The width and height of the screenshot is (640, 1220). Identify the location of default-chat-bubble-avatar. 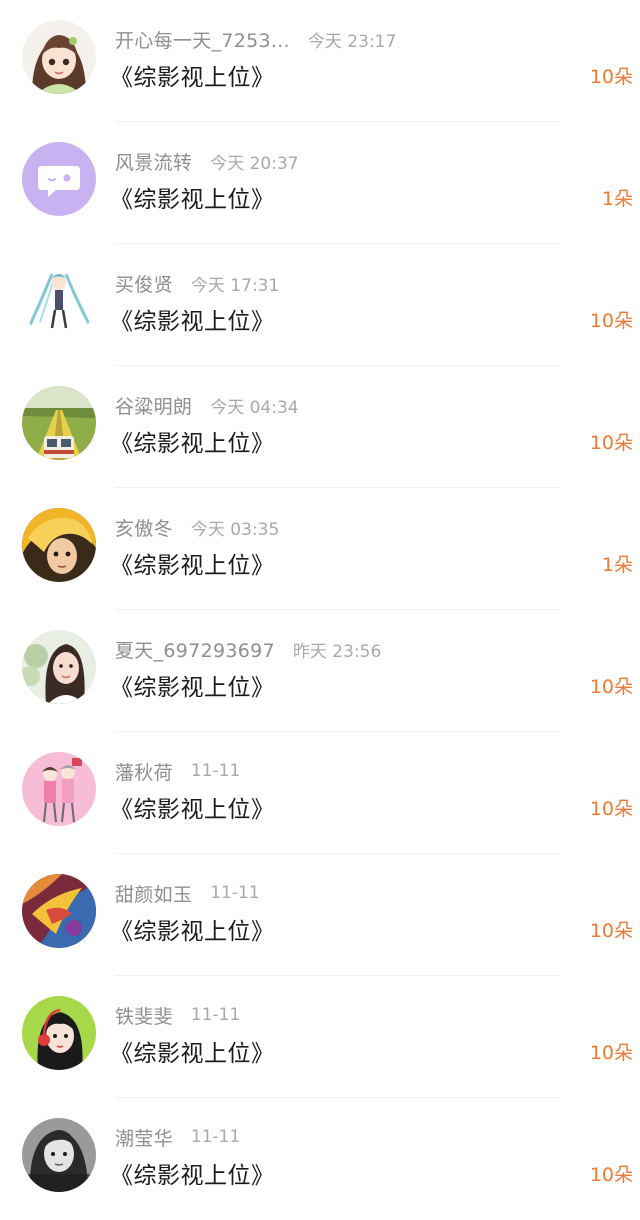
(59, 179).